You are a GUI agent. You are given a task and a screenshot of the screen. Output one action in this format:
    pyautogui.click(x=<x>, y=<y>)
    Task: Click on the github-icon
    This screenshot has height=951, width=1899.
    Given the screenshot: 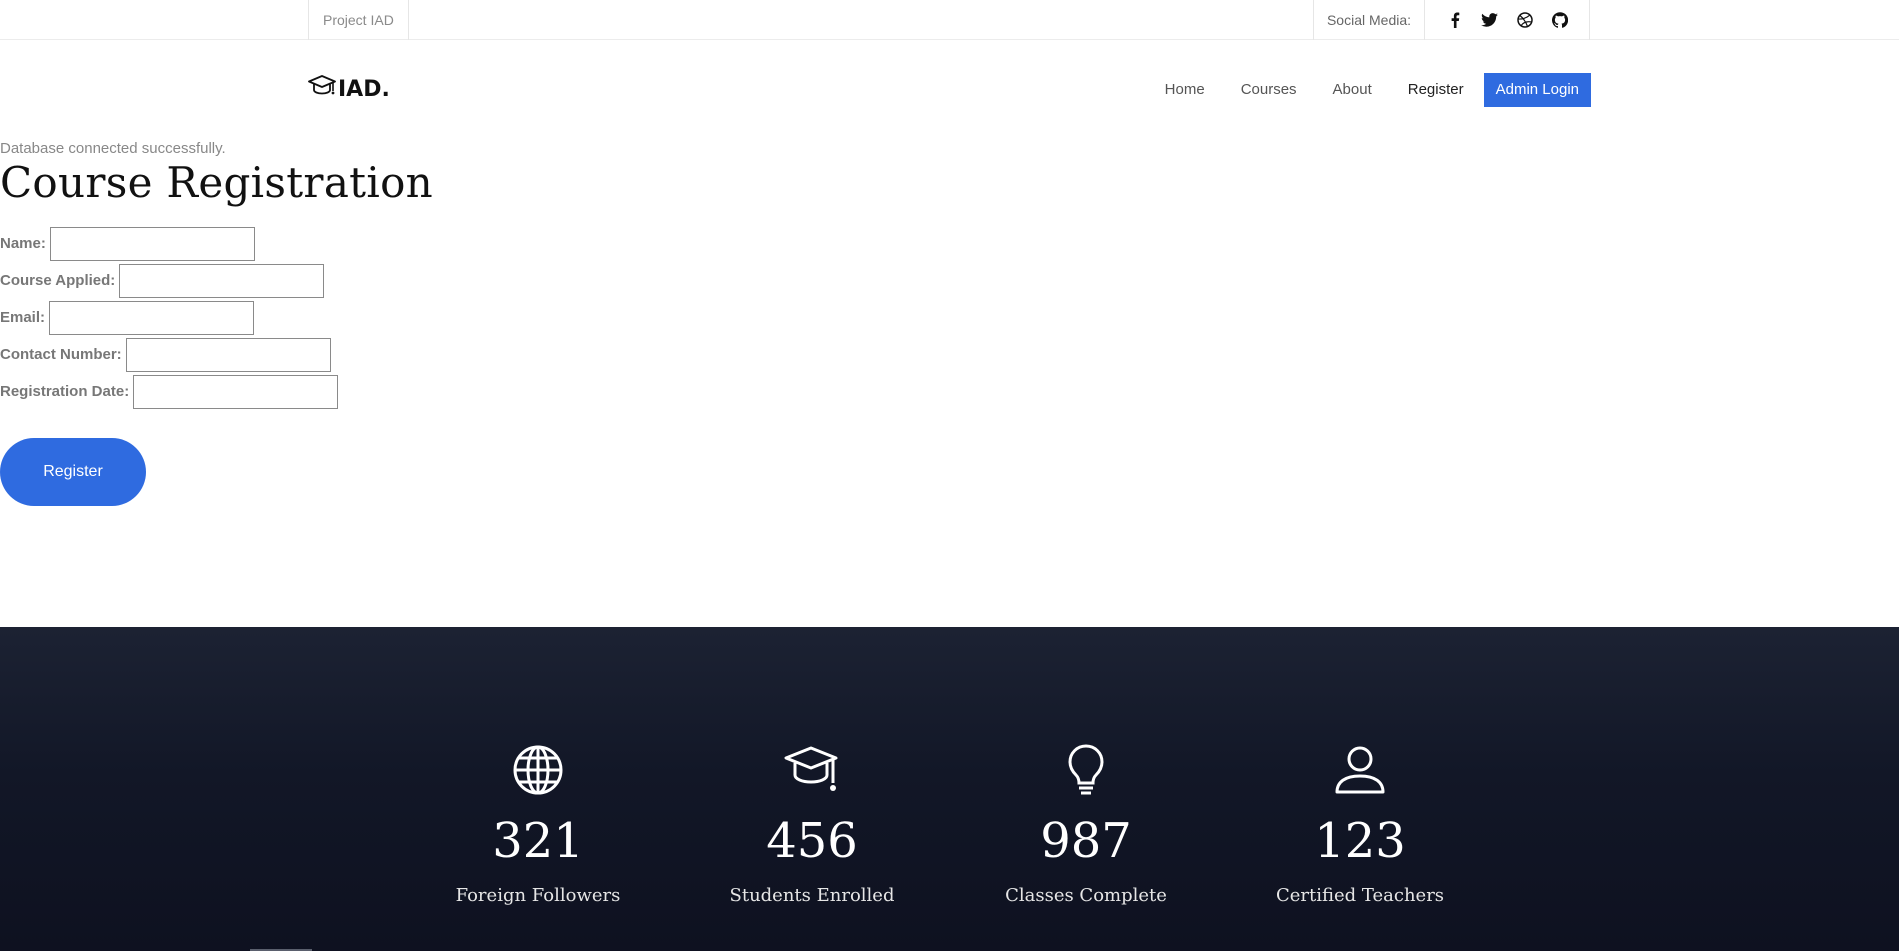 What is the action you would take?
    pyautogui.click(x=1559, y=20)
    